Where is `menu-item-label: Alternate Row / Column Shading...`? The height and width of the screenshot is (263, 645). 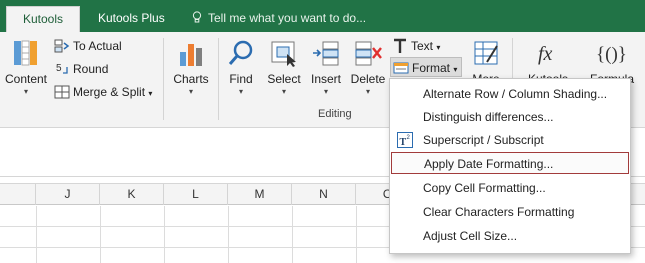
menu-item-label: Alternate Row / Column Shading... is located at coordinates (515, 94).